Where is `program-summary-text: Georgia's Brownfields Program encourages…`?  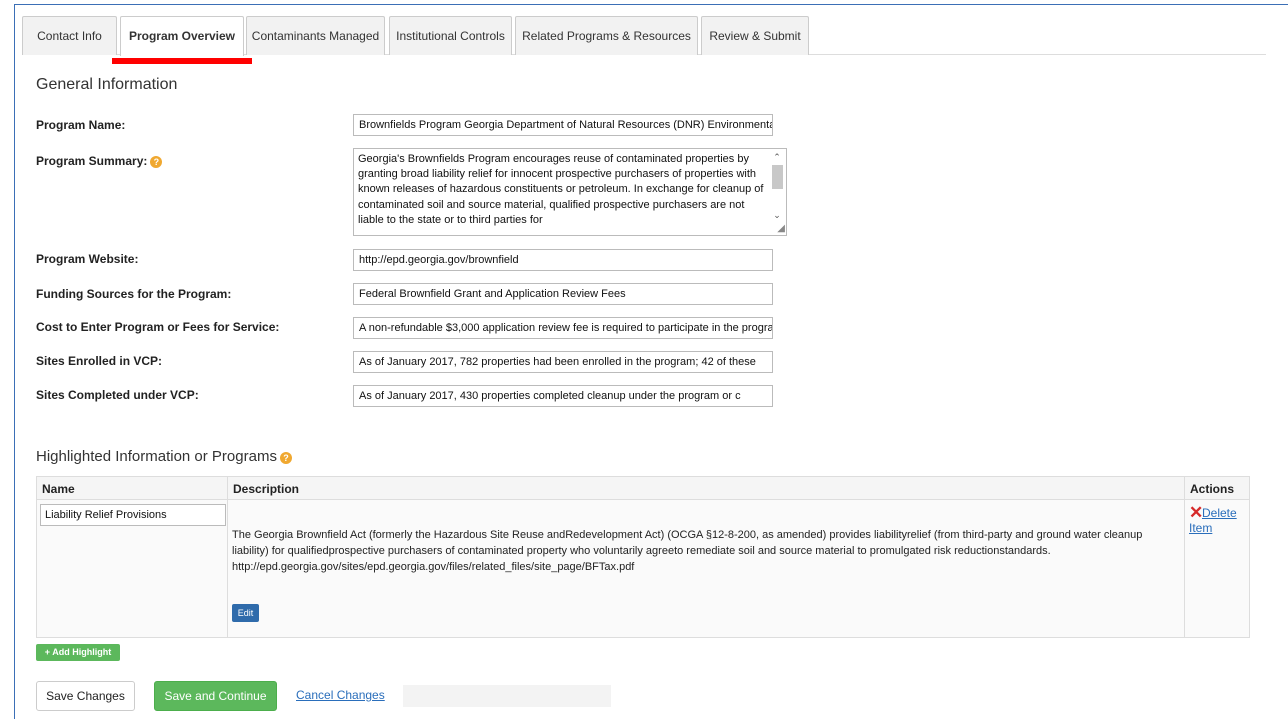 program-summary-text: Georgia's Brownfields Program encourages… is located at coordinates (561, 189).